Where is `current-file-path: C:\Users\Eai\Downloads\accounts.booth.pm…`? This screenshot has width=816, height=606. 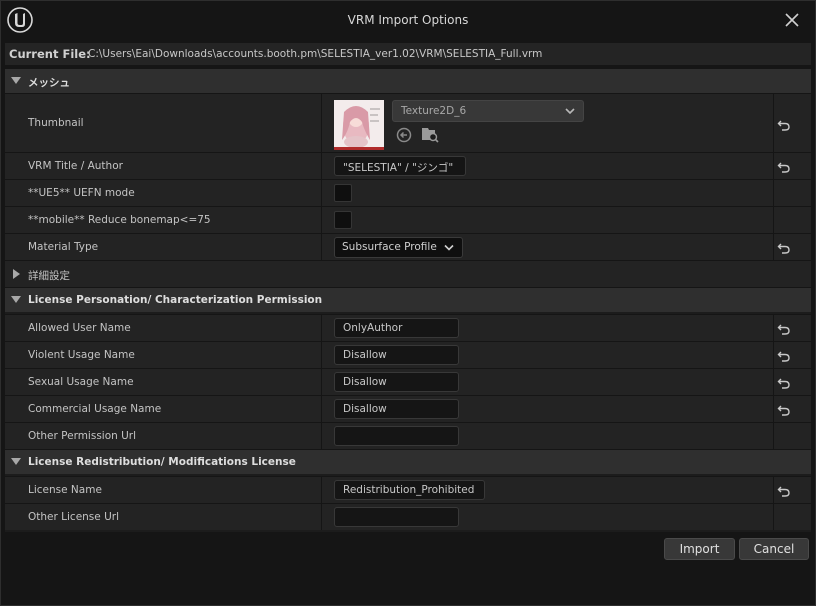
current-file-path: C:\Users\Eai\Downloads\accounts.booth.pm… is located at coordinates (315, 54).